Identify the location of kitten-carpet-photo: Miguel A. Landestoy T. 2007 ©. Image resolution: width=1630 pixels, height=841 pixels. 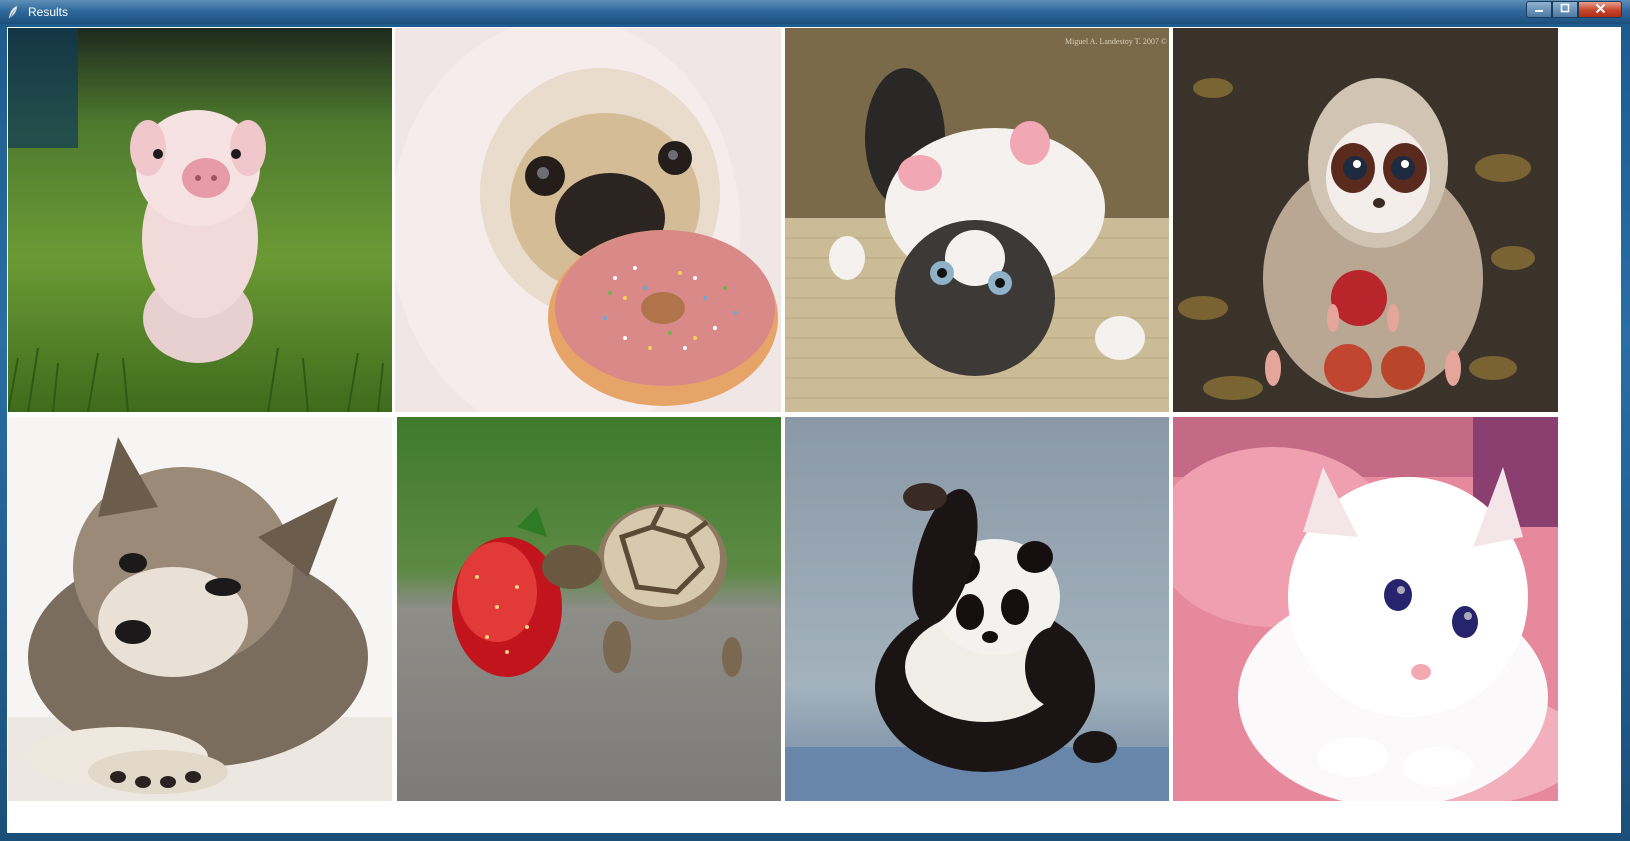
(977, 220).